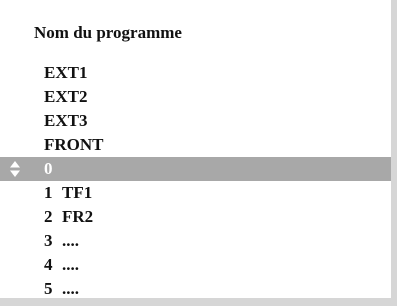  Describe the element at coordinates (78, 216) in the screenshot. I see `program-name: FR2` at that location.